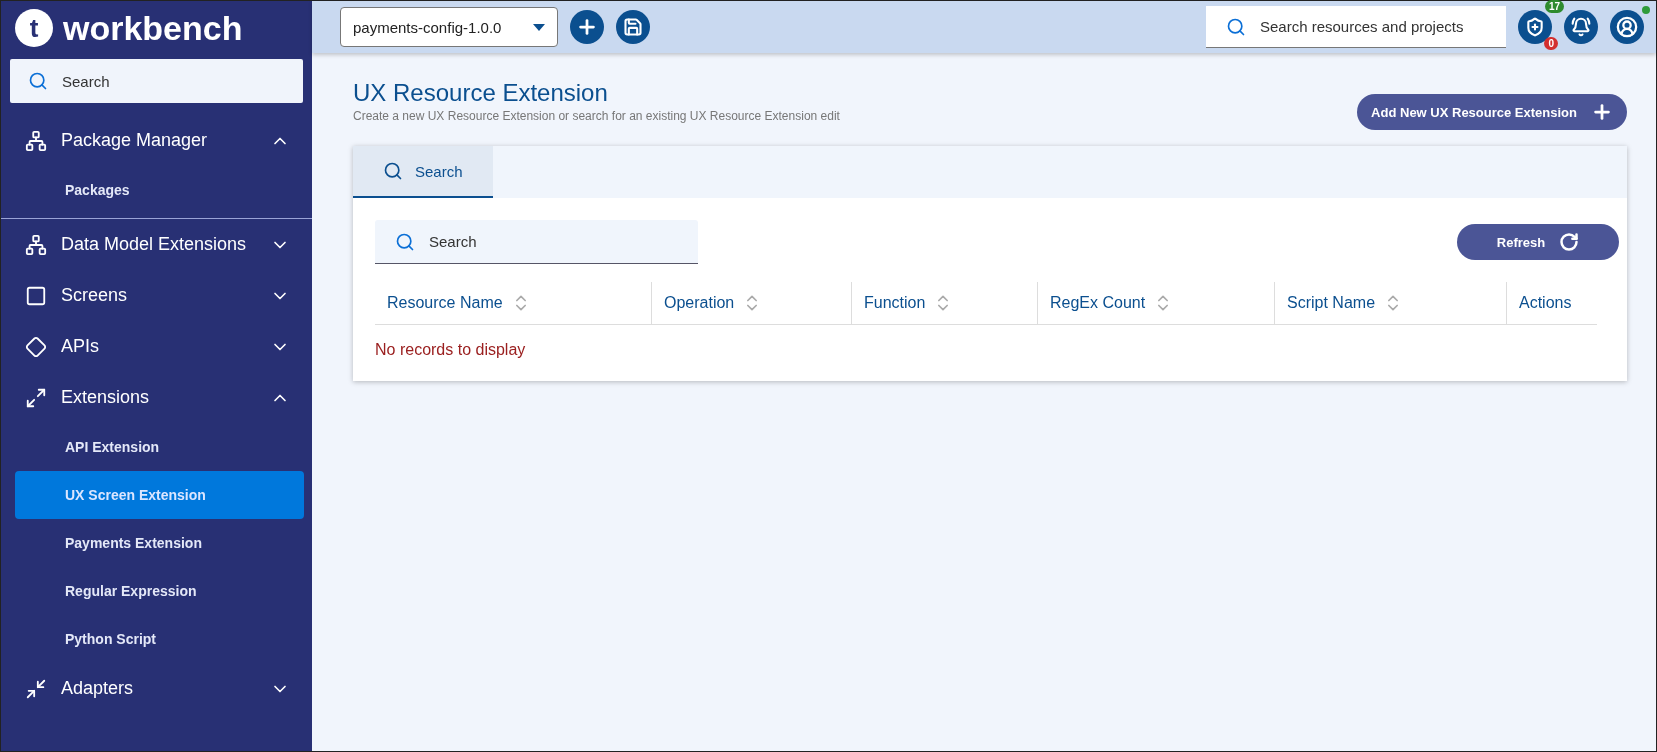 The image size is (1657, 752). Describe the element at coordinates (159, 447) in the screenshot. I see `sidebar-item: API Extension` at that location.